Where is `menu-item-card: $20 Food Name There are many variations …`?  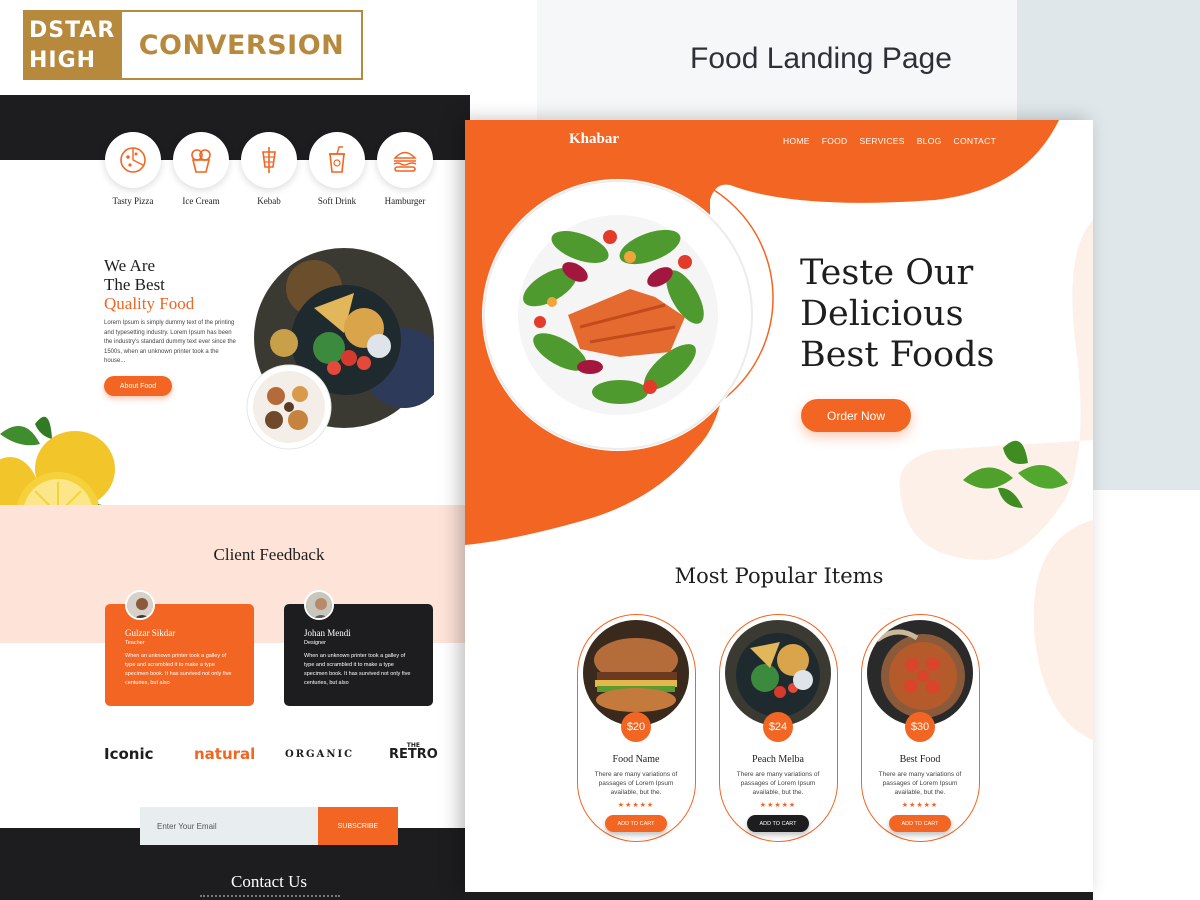 menu-item-card: $20 Food Name There are many variations … is located at coordinates (636, 728).